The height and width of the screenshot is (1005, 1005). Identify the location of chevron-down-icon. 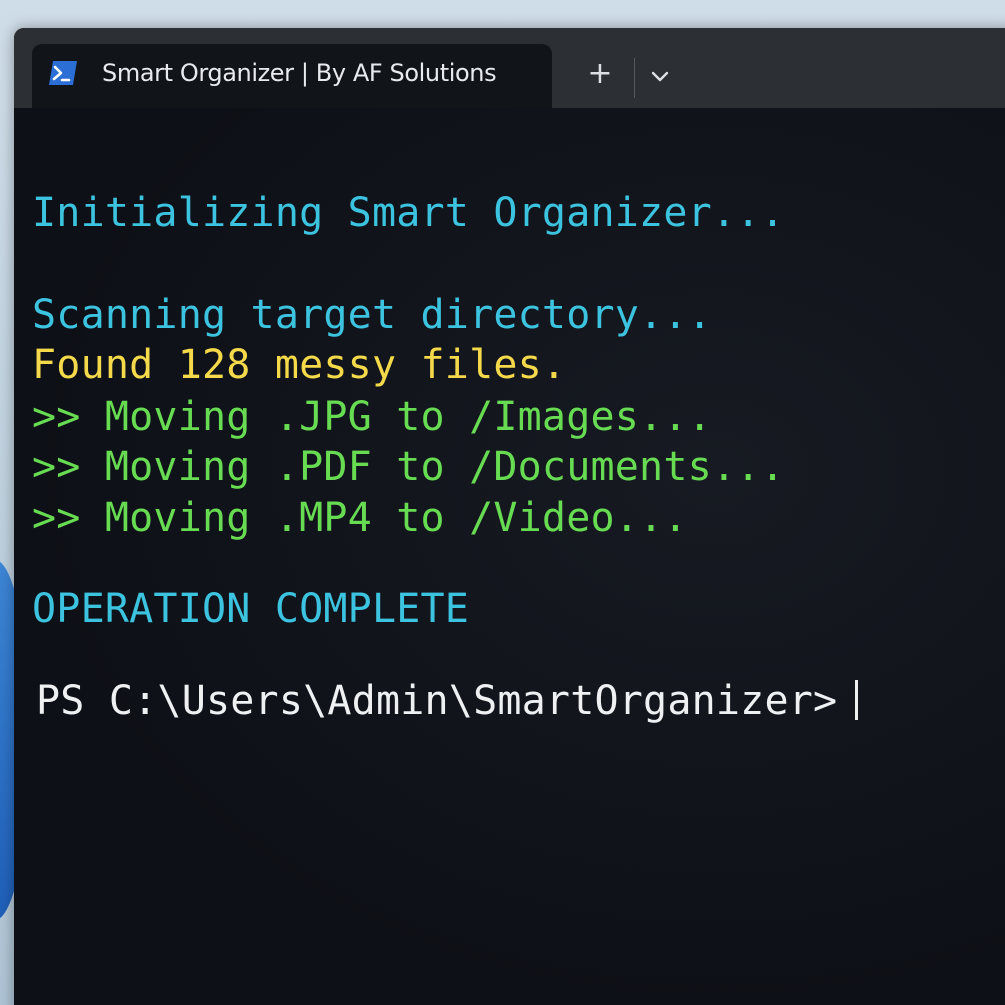
(660, 84).